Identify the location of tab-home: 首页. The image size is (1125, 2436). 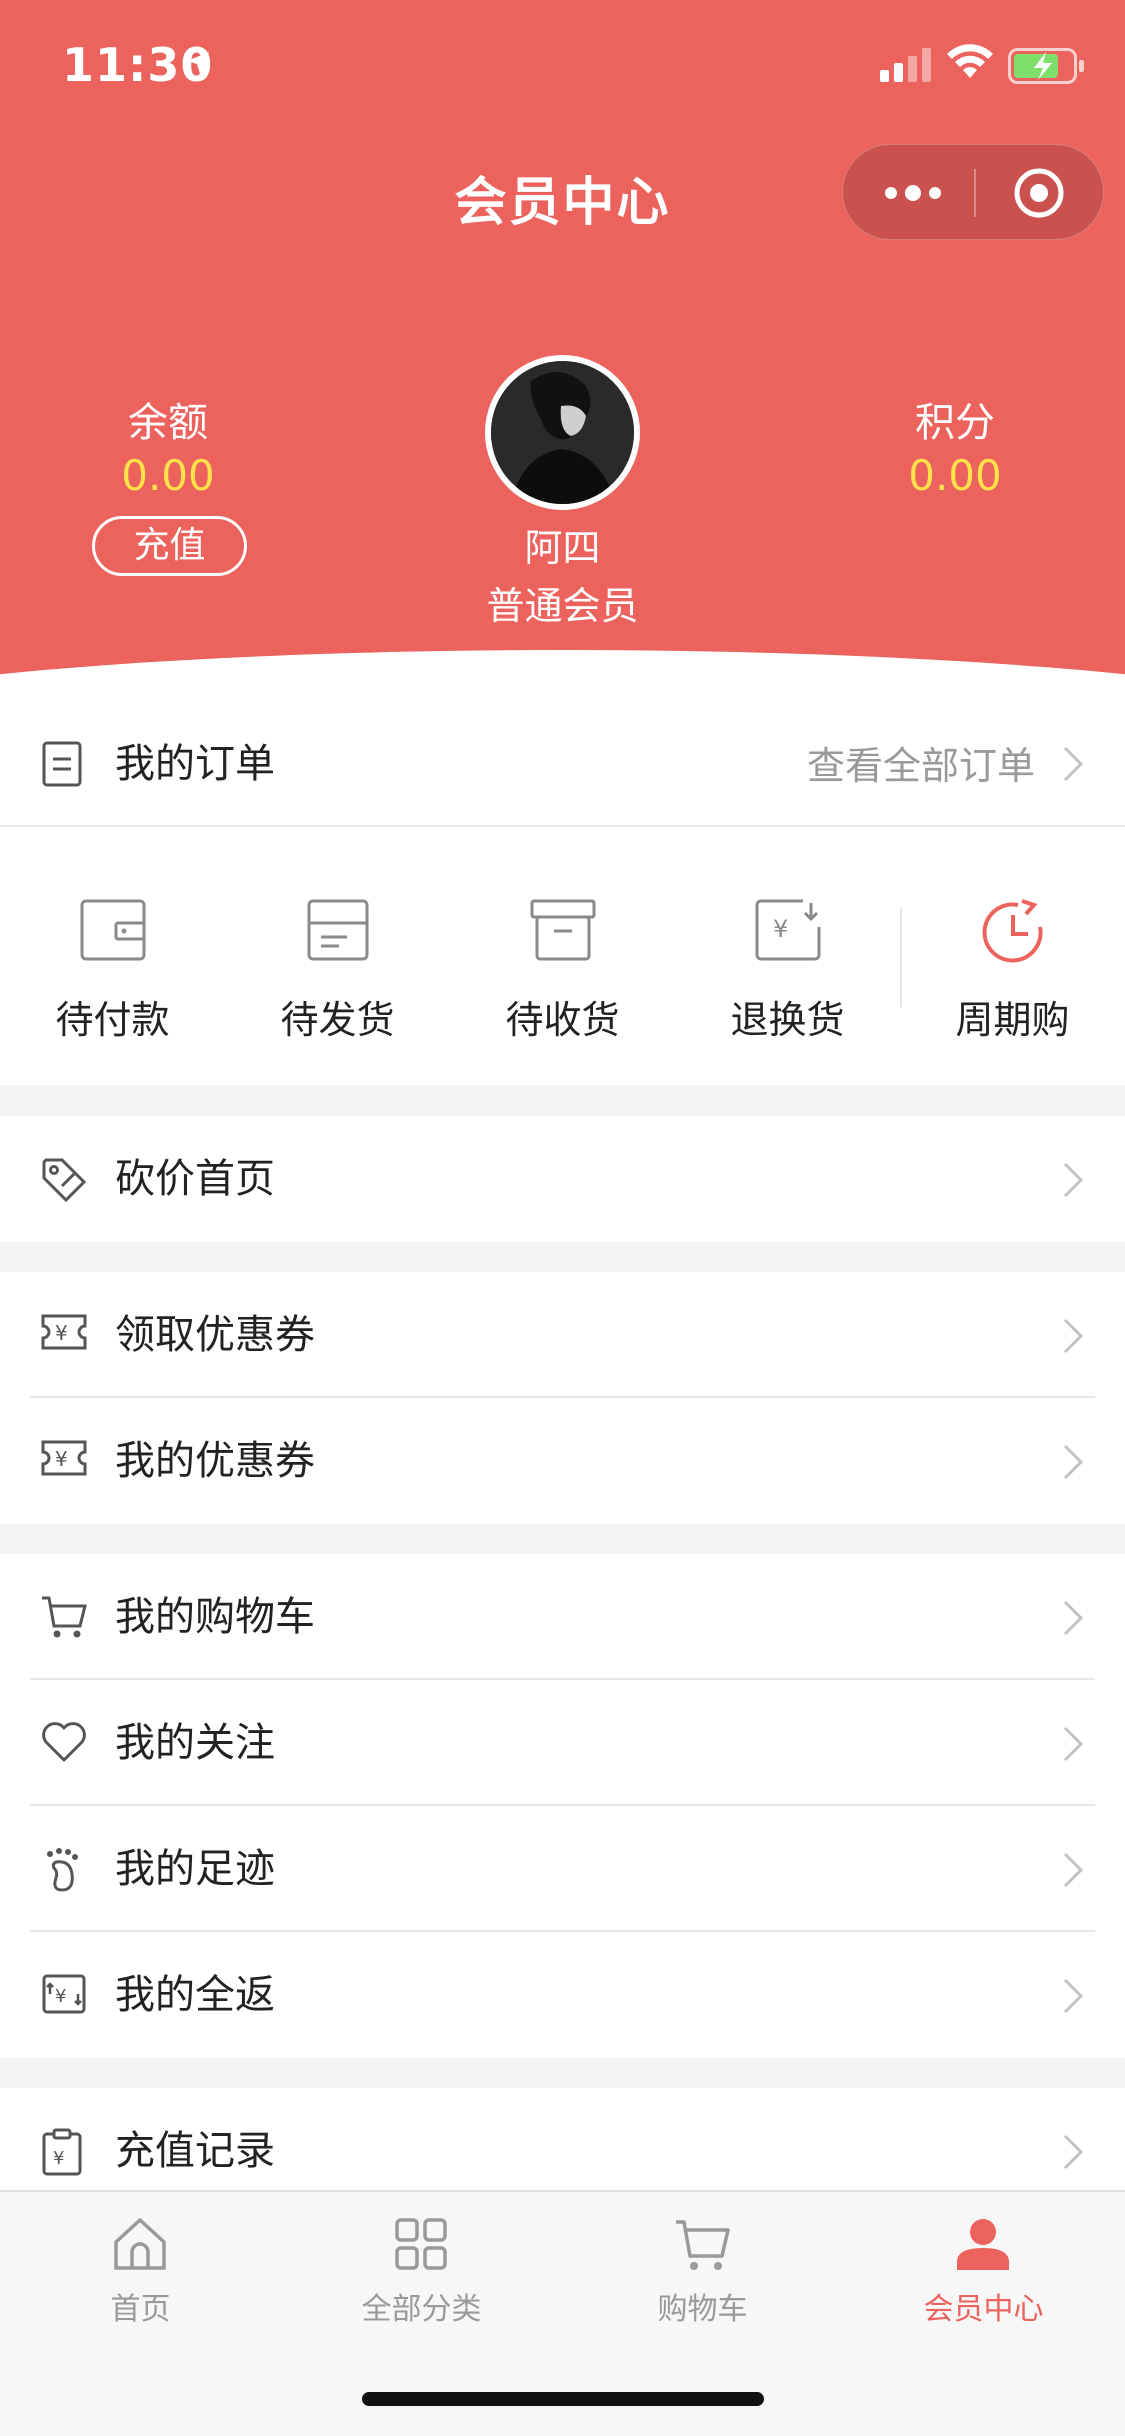
(140, 2267).